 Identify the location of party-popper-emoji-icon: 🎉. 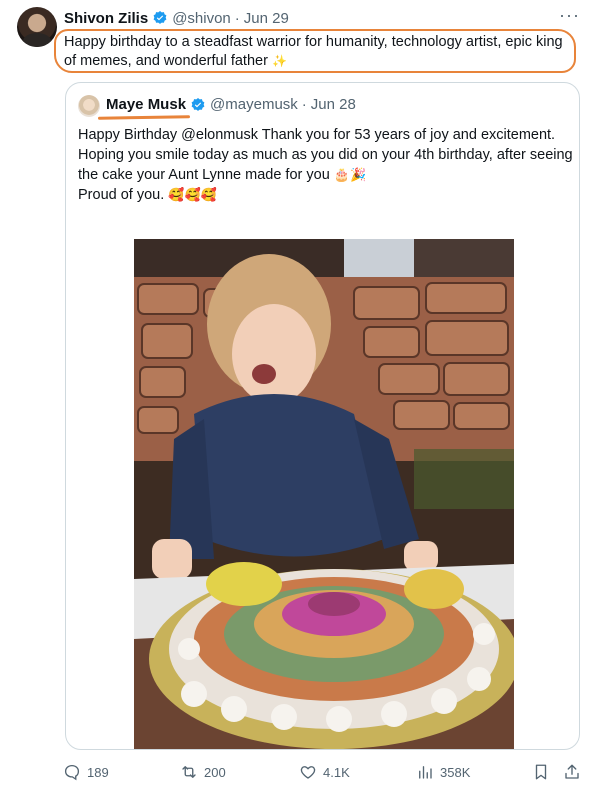
(358, 174).